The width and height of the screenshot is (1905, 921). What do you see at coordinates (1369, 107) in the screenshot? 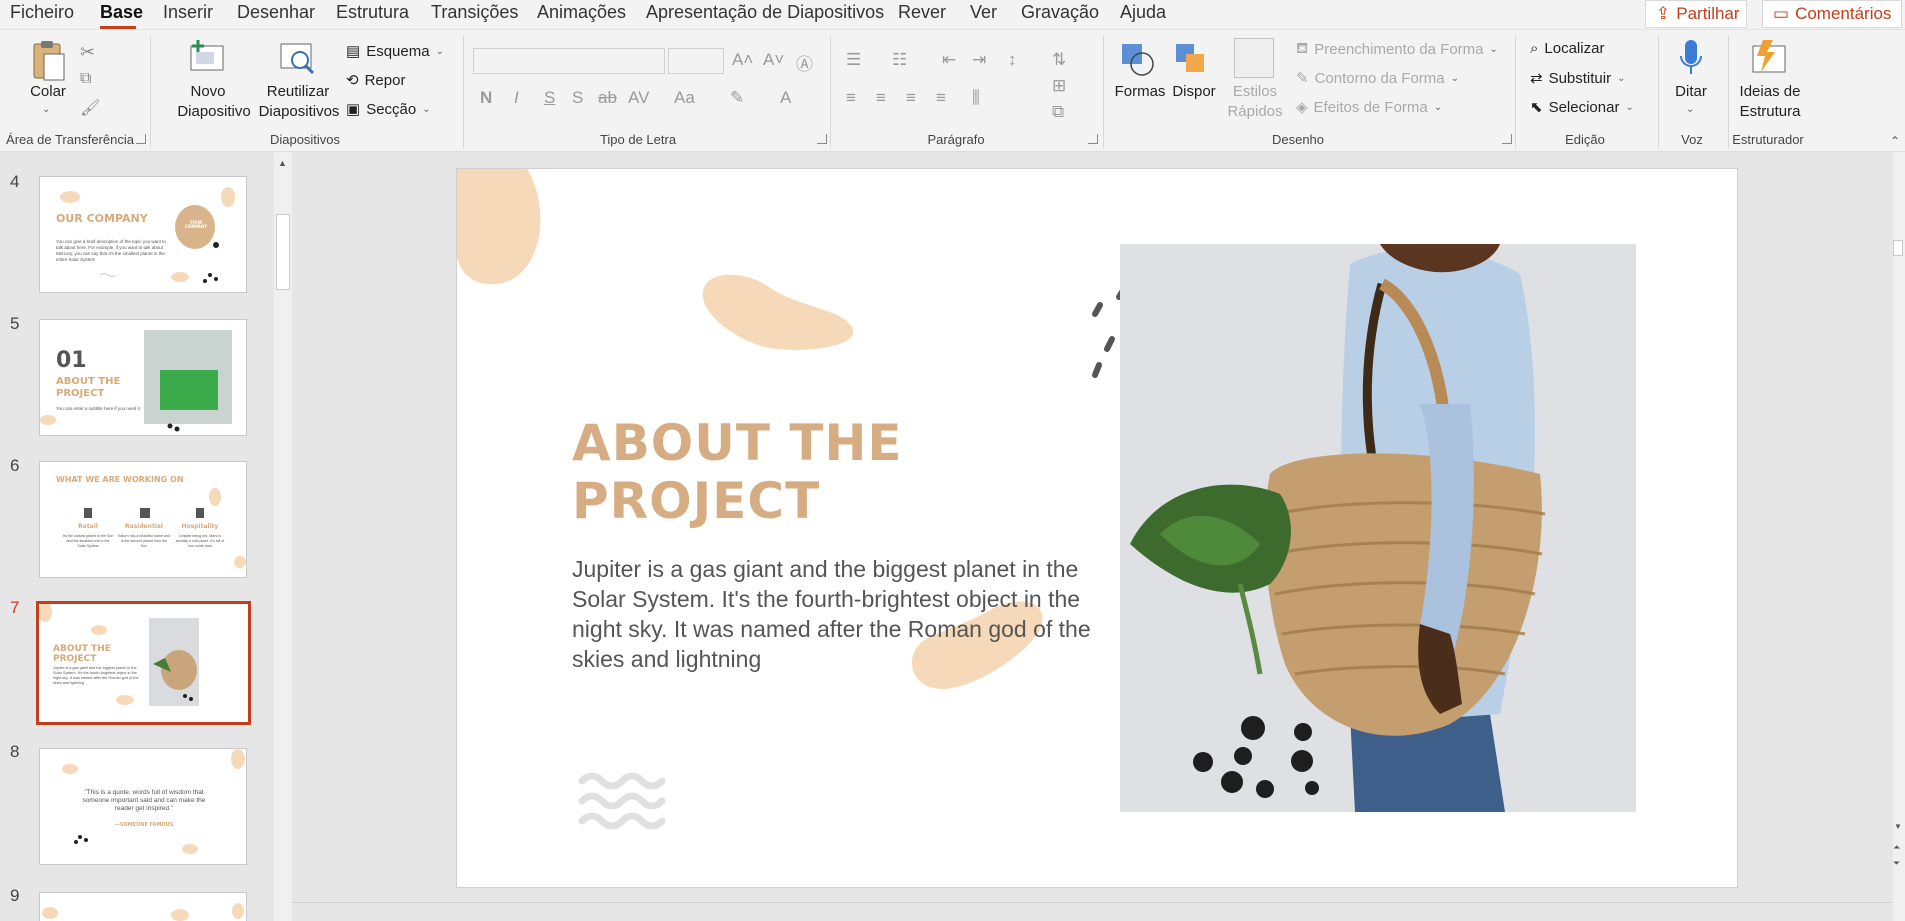
I see `shape-effects-button: ◈ Efeitos de Forma ⌄` at bounding box center [1369, 107].